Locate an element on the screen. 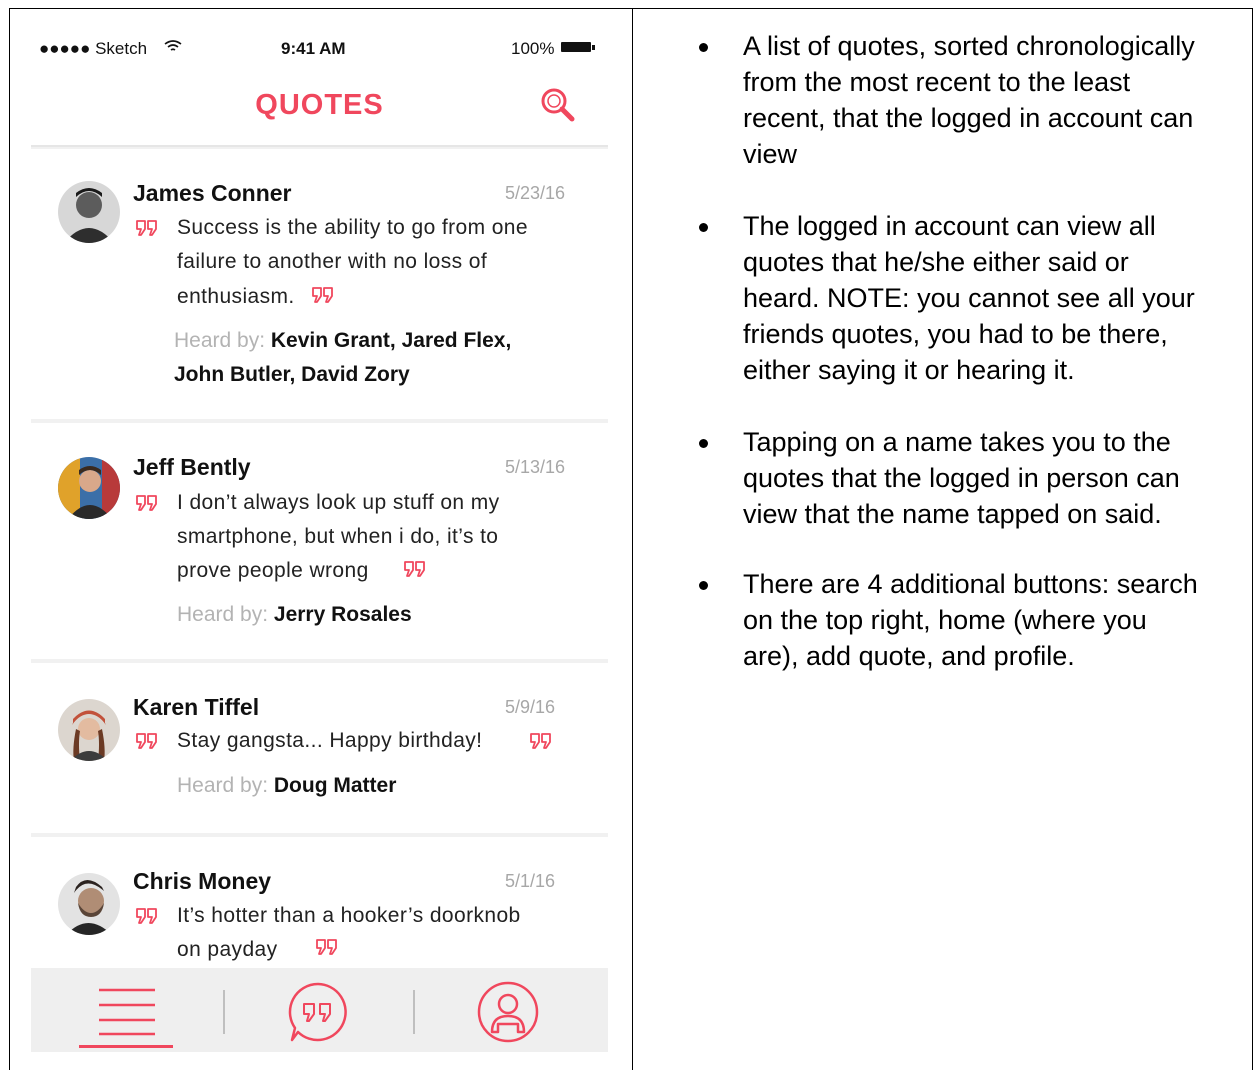 This screenshot has height=1070, width=1253. quote-date: 5/1/16 is located at coordinates (530, 881).